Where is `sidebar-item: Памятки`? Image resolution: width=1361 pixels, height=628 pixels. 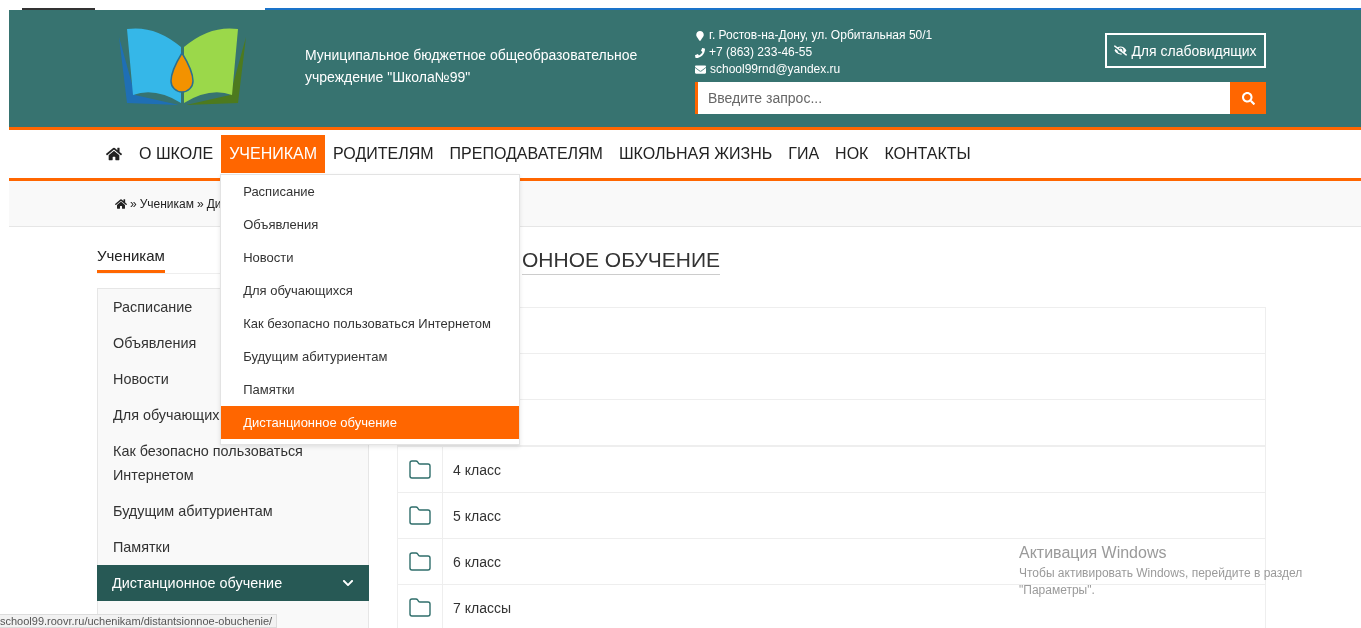
sidebar-item: Памятки is located at coordinates (233, 547).